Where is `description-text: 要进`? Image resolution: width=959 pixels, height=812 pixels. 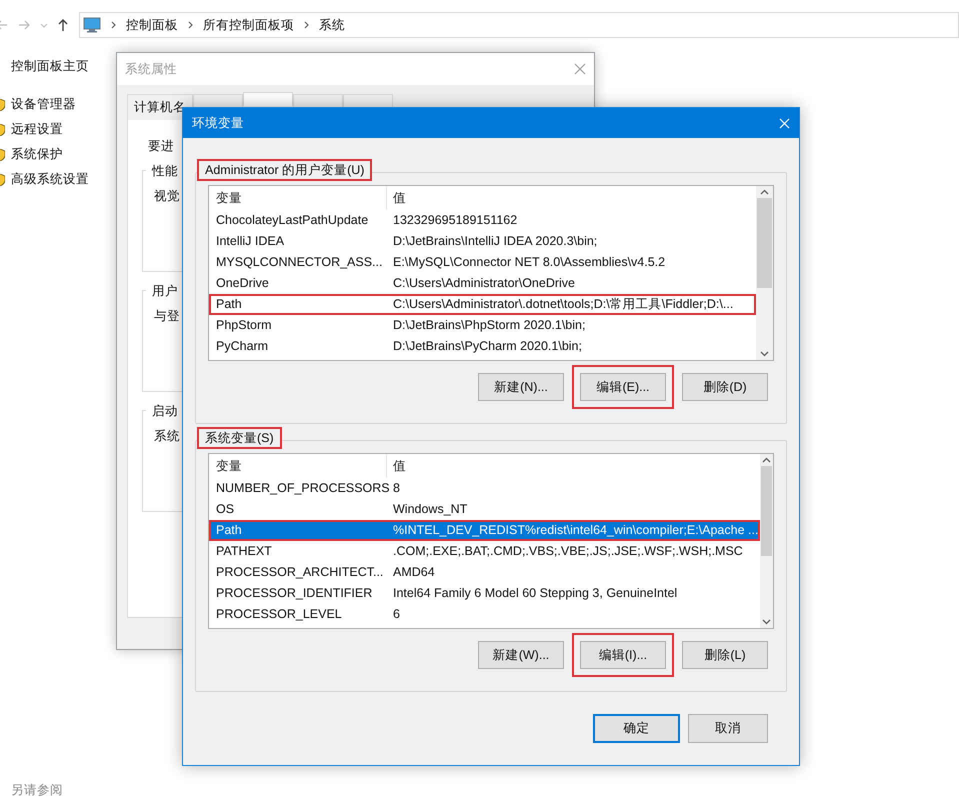 description-text: 要进 is located at coordinates (161, 146).